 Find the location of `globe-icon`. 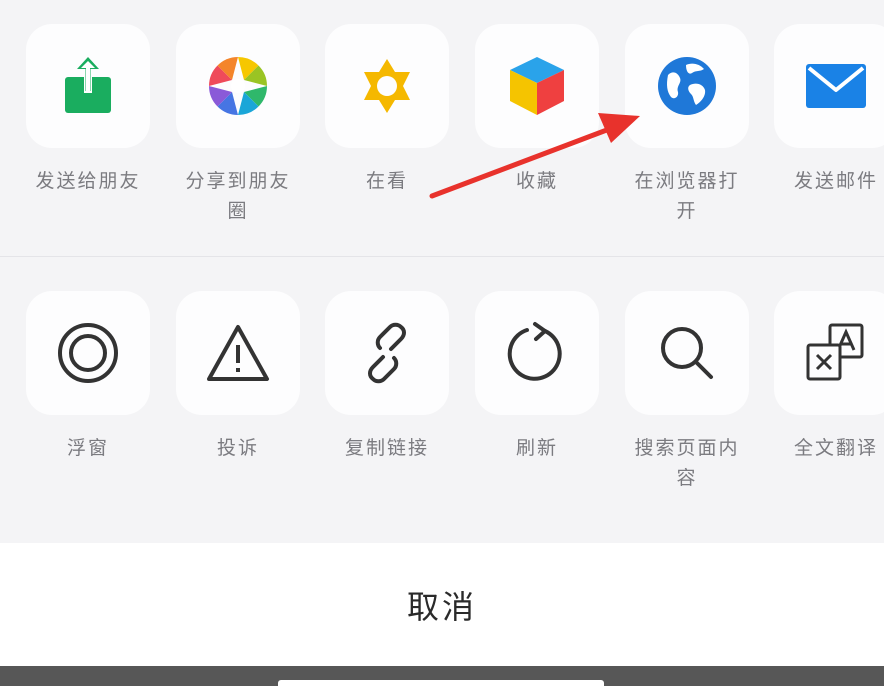

globe-icon is located at coordinates (687, 86).